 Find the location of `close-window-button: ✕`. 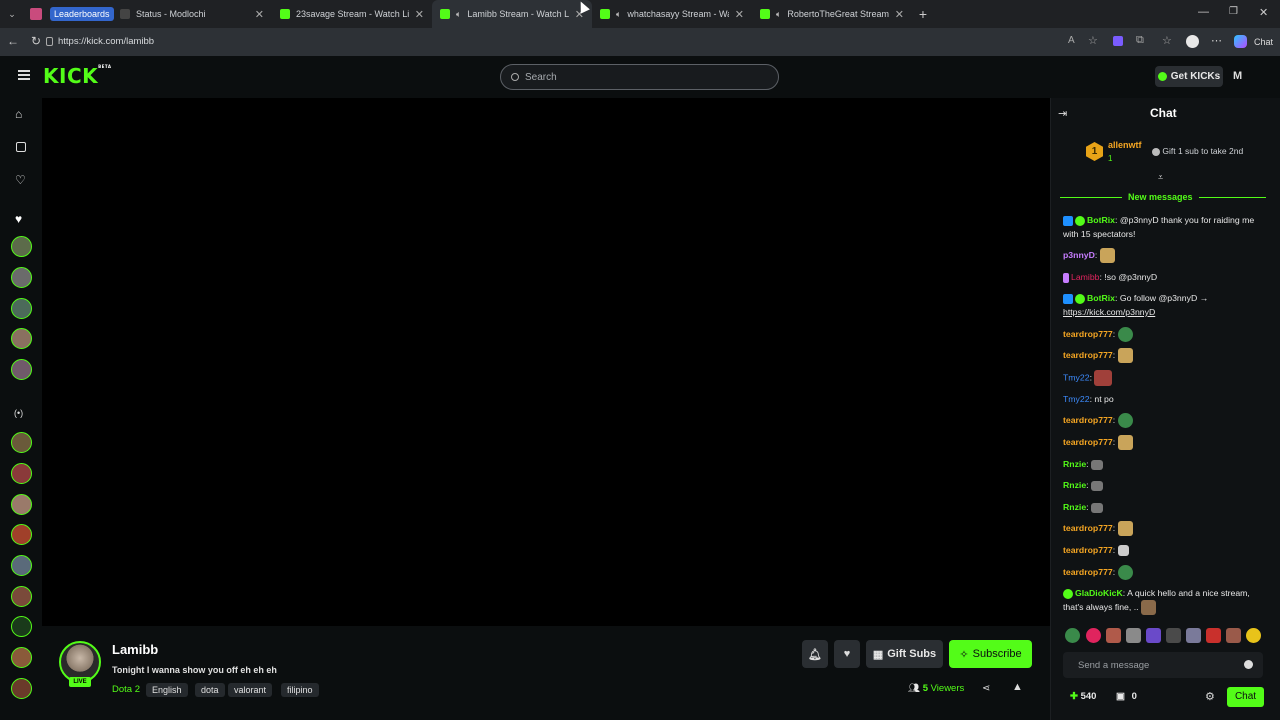

close-window-button: ✕ is located at coordinates (1263, 12).